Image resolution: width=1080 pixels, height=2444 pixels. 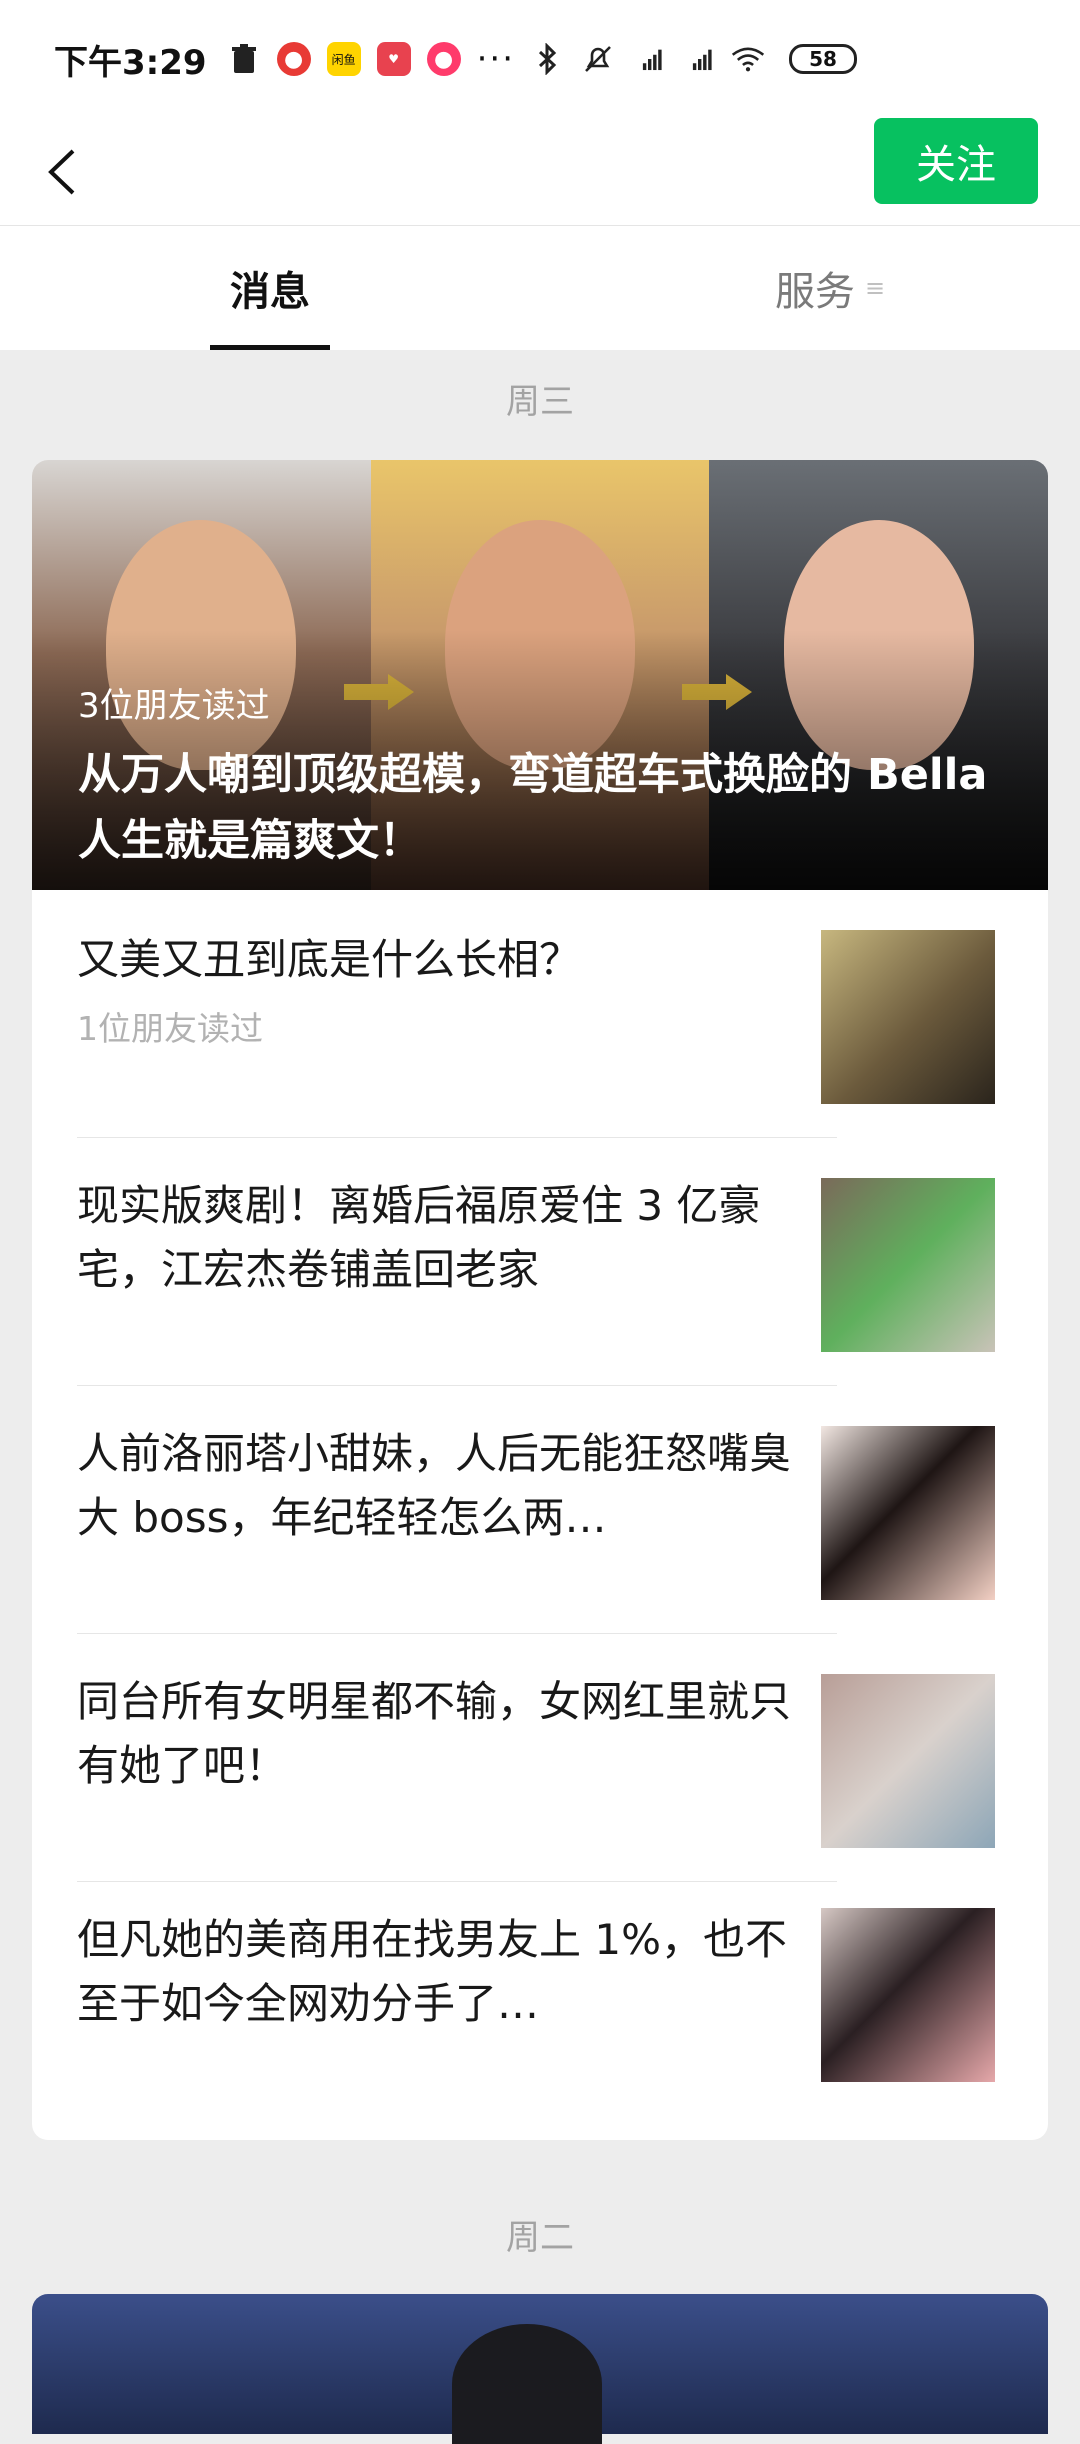 I want to click on hero-title: 从万人嘲到顶级超模，弯道超车式换脸的 Bella 人生就是篇爽文！, so click(x=533, y=808).